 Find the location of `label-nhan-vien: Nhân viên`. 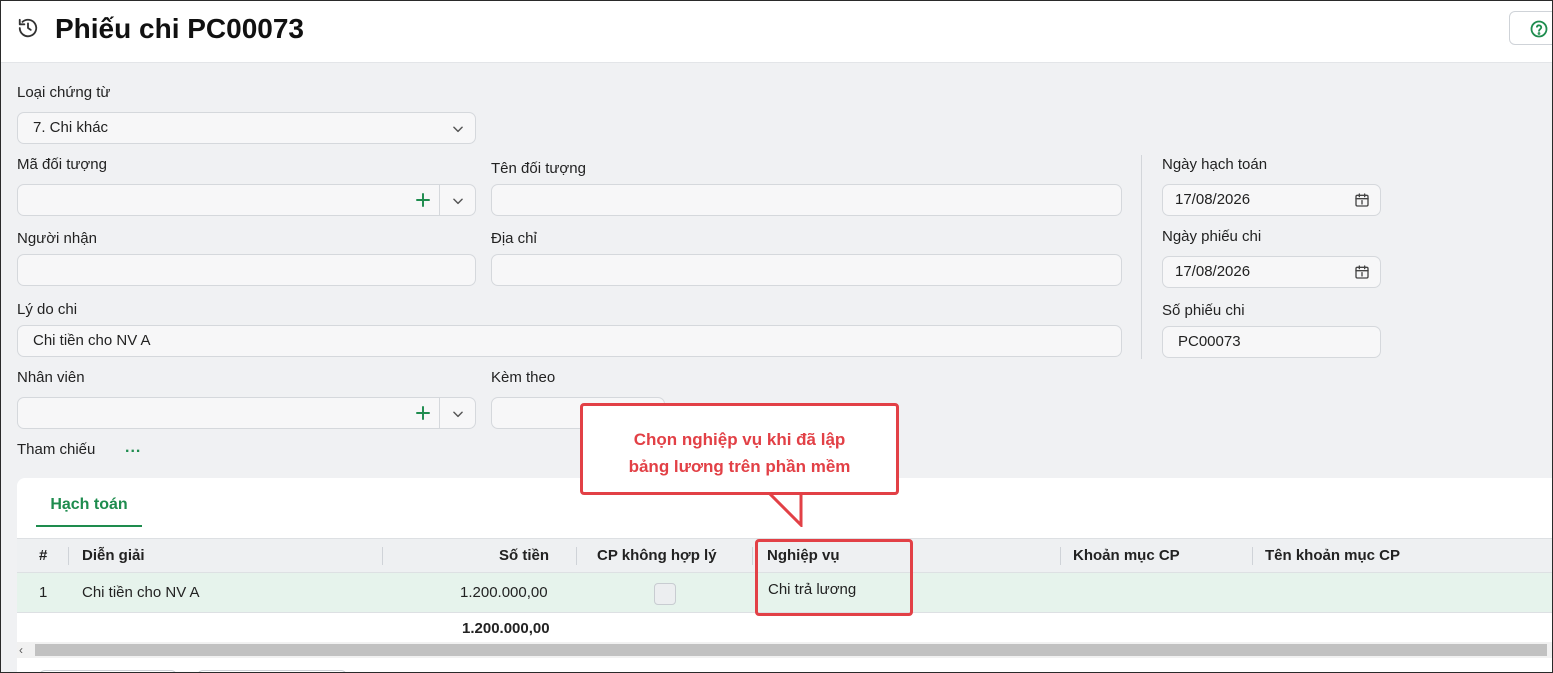

label-nhan-vien: Nhân viên is located at coordinates (51, 377).